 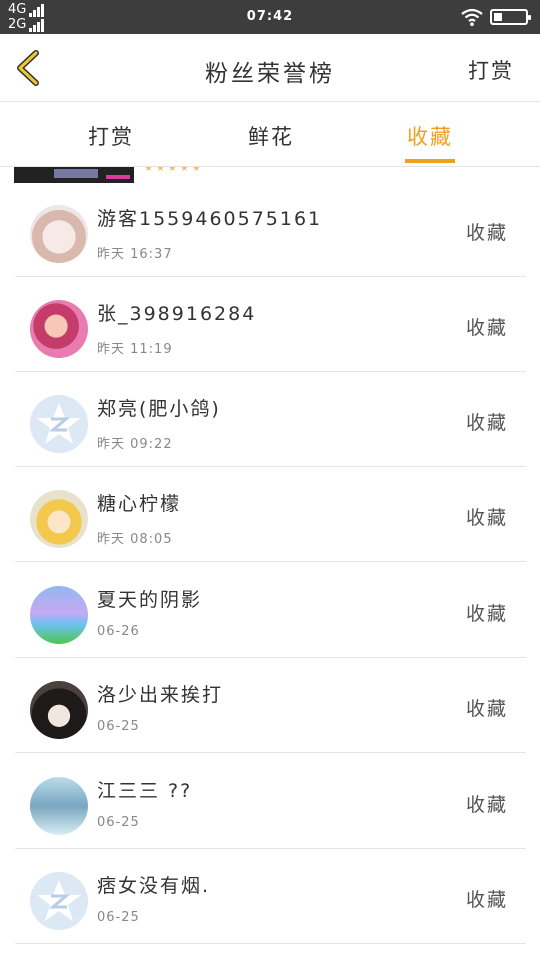 I want to click on timestamp: 昨天 11:19, so click(x=135, y=349).